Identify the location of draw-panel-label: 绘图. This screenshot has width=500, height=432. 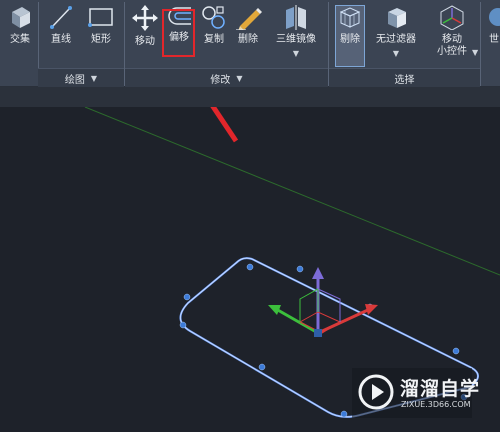
(74, 80).